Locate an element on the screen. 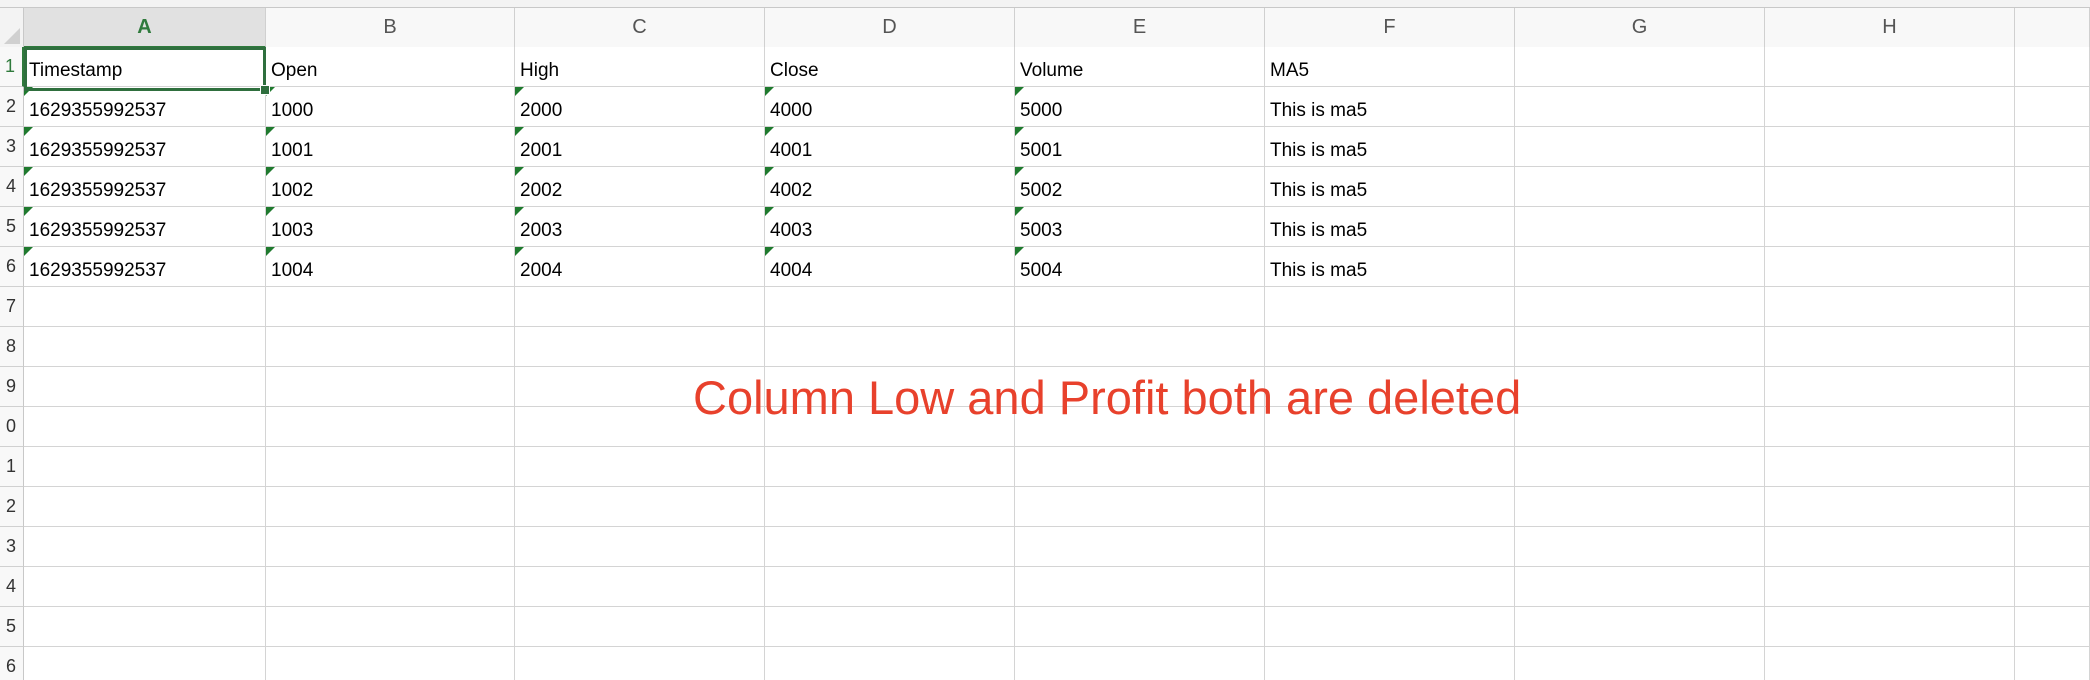  data-cell: 4001 is located at coordinates (890, 147).